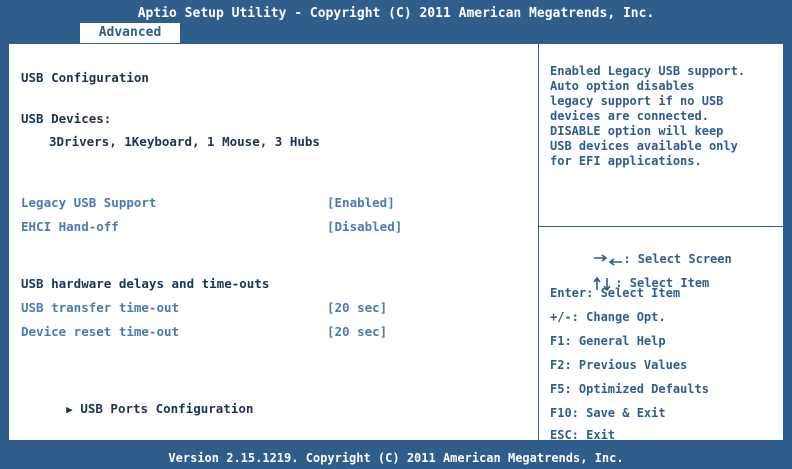 The image size is (792, 469). Describe the element at coordinates (167, 408) in the screenshot. I see `usb-ports-submenu-label: USB Ports Configuration` at that location.